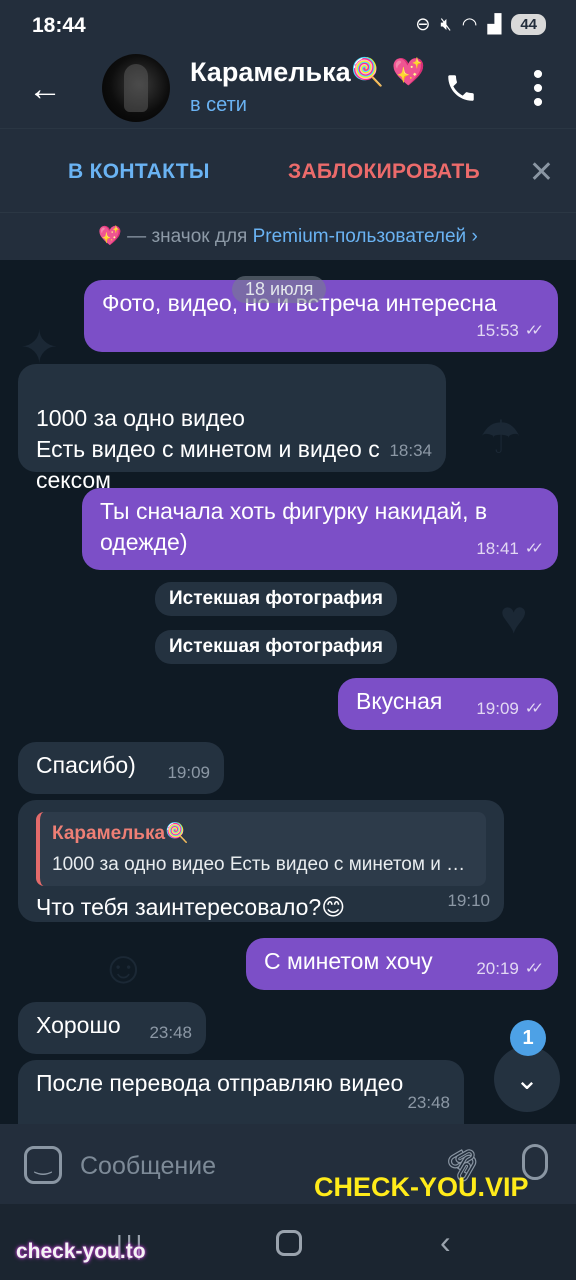  What do you see at coordinates (187, 236) in the screenshot?
I see `premium-notice-text: — значок для` at bounding box center [187, 236].